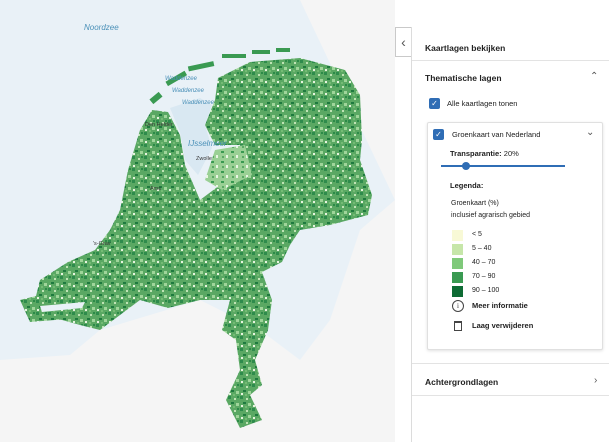 The height and width of the screenshot is (442, 609). What do you see at coordinates (207, 143) in the screenshot?
I see `sea-label-ijsselmeer: IJsselmeer` at bounding box center [207, 143].